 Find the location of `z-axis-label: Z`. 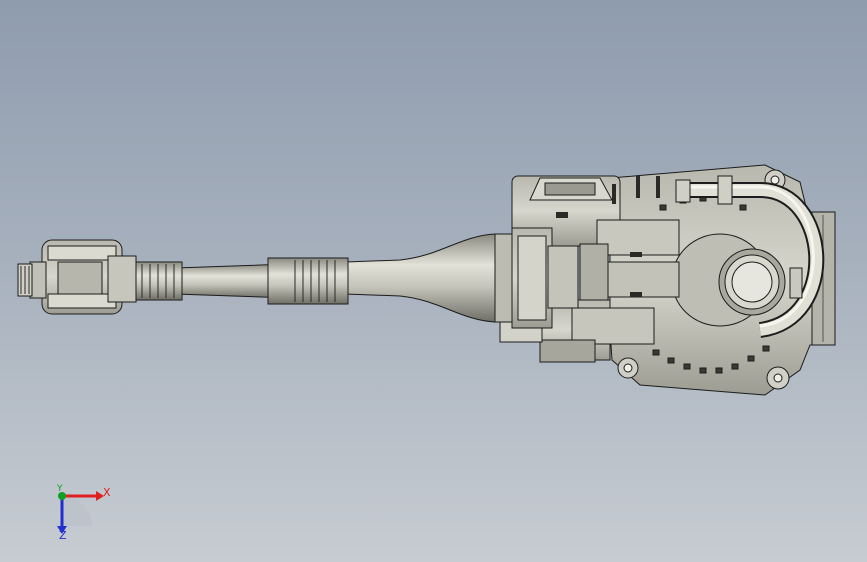

z-axis-label: Z is located at coordinates (63, 535).